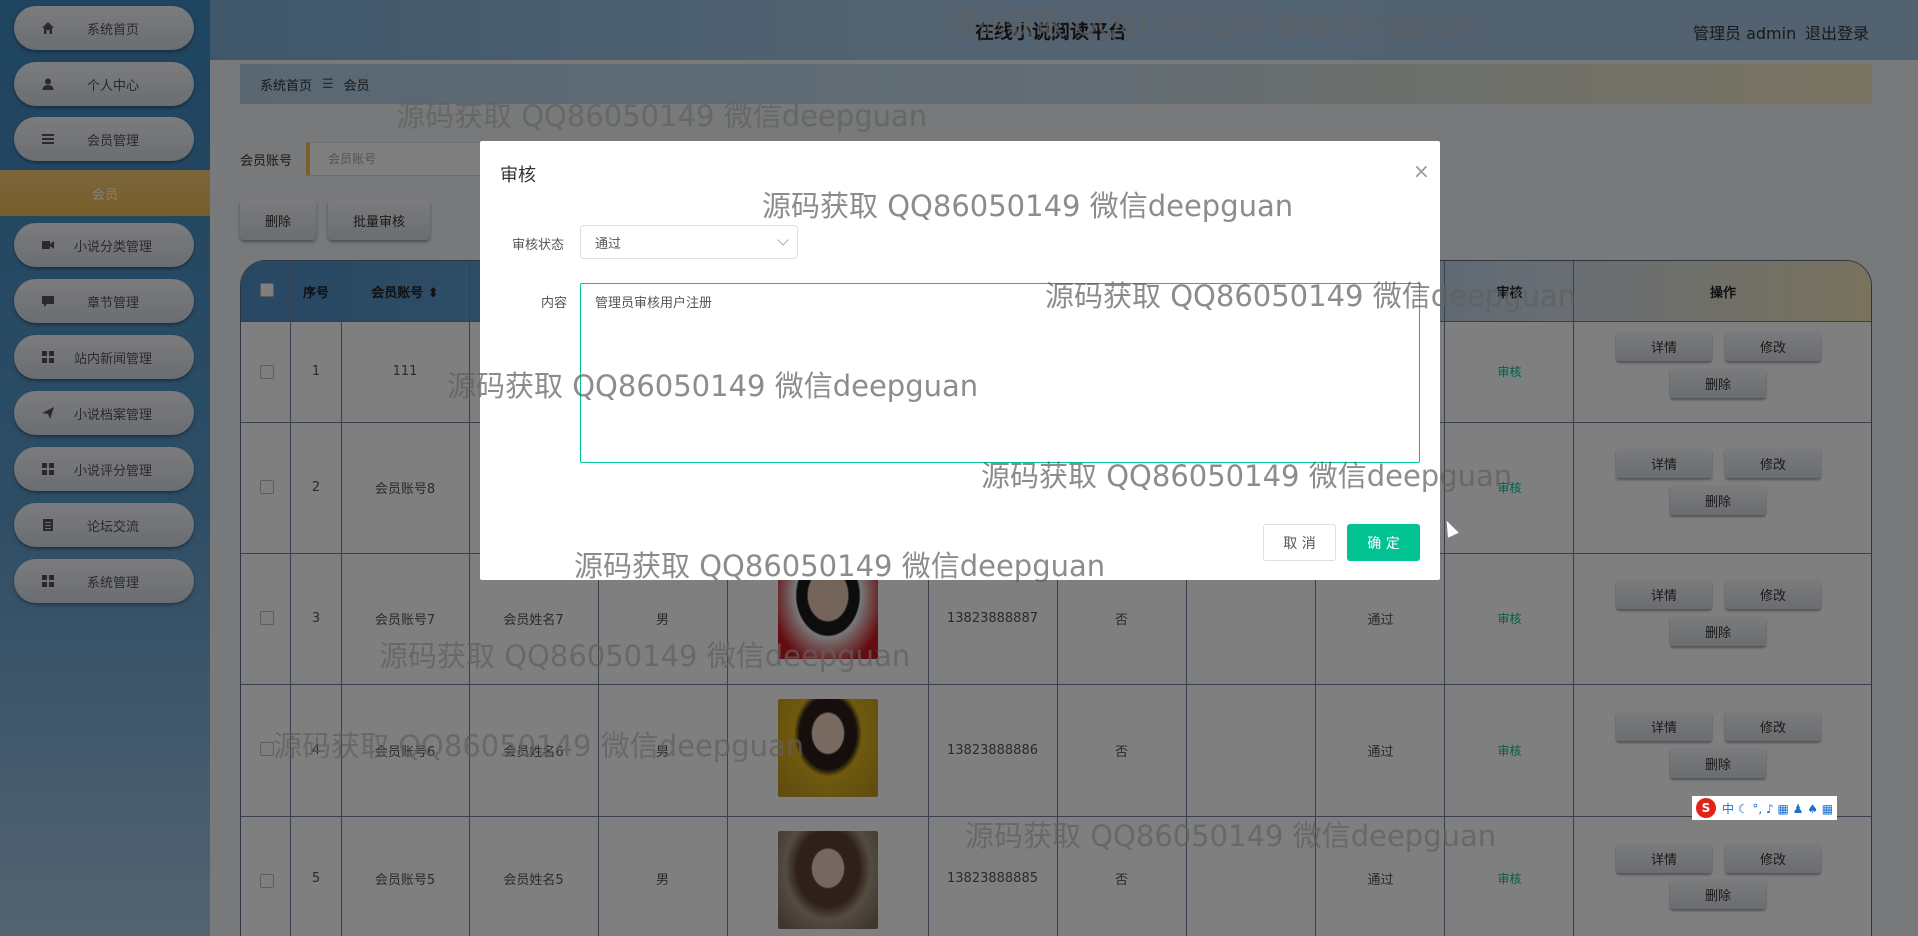 The image size is (1918, 936). Describe the element at coordinates (783, 240) in the screenshot. I see `chevron-down-icon` at that location.